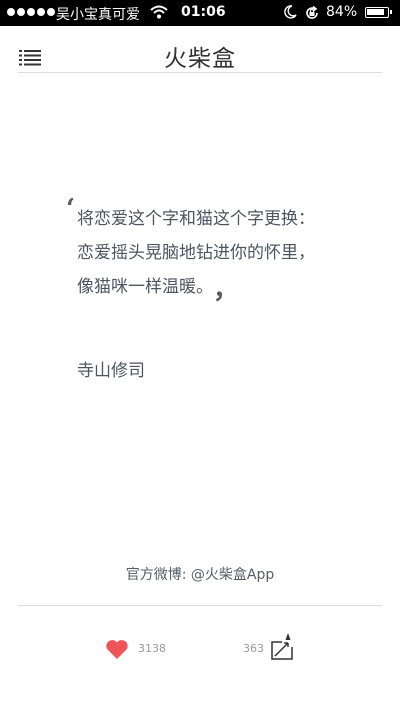 The height and width of the screenshot is (710, 400). Describe the element at coordinates (152, 648) in the screenshot. I see `like-count: 3138` at that location.